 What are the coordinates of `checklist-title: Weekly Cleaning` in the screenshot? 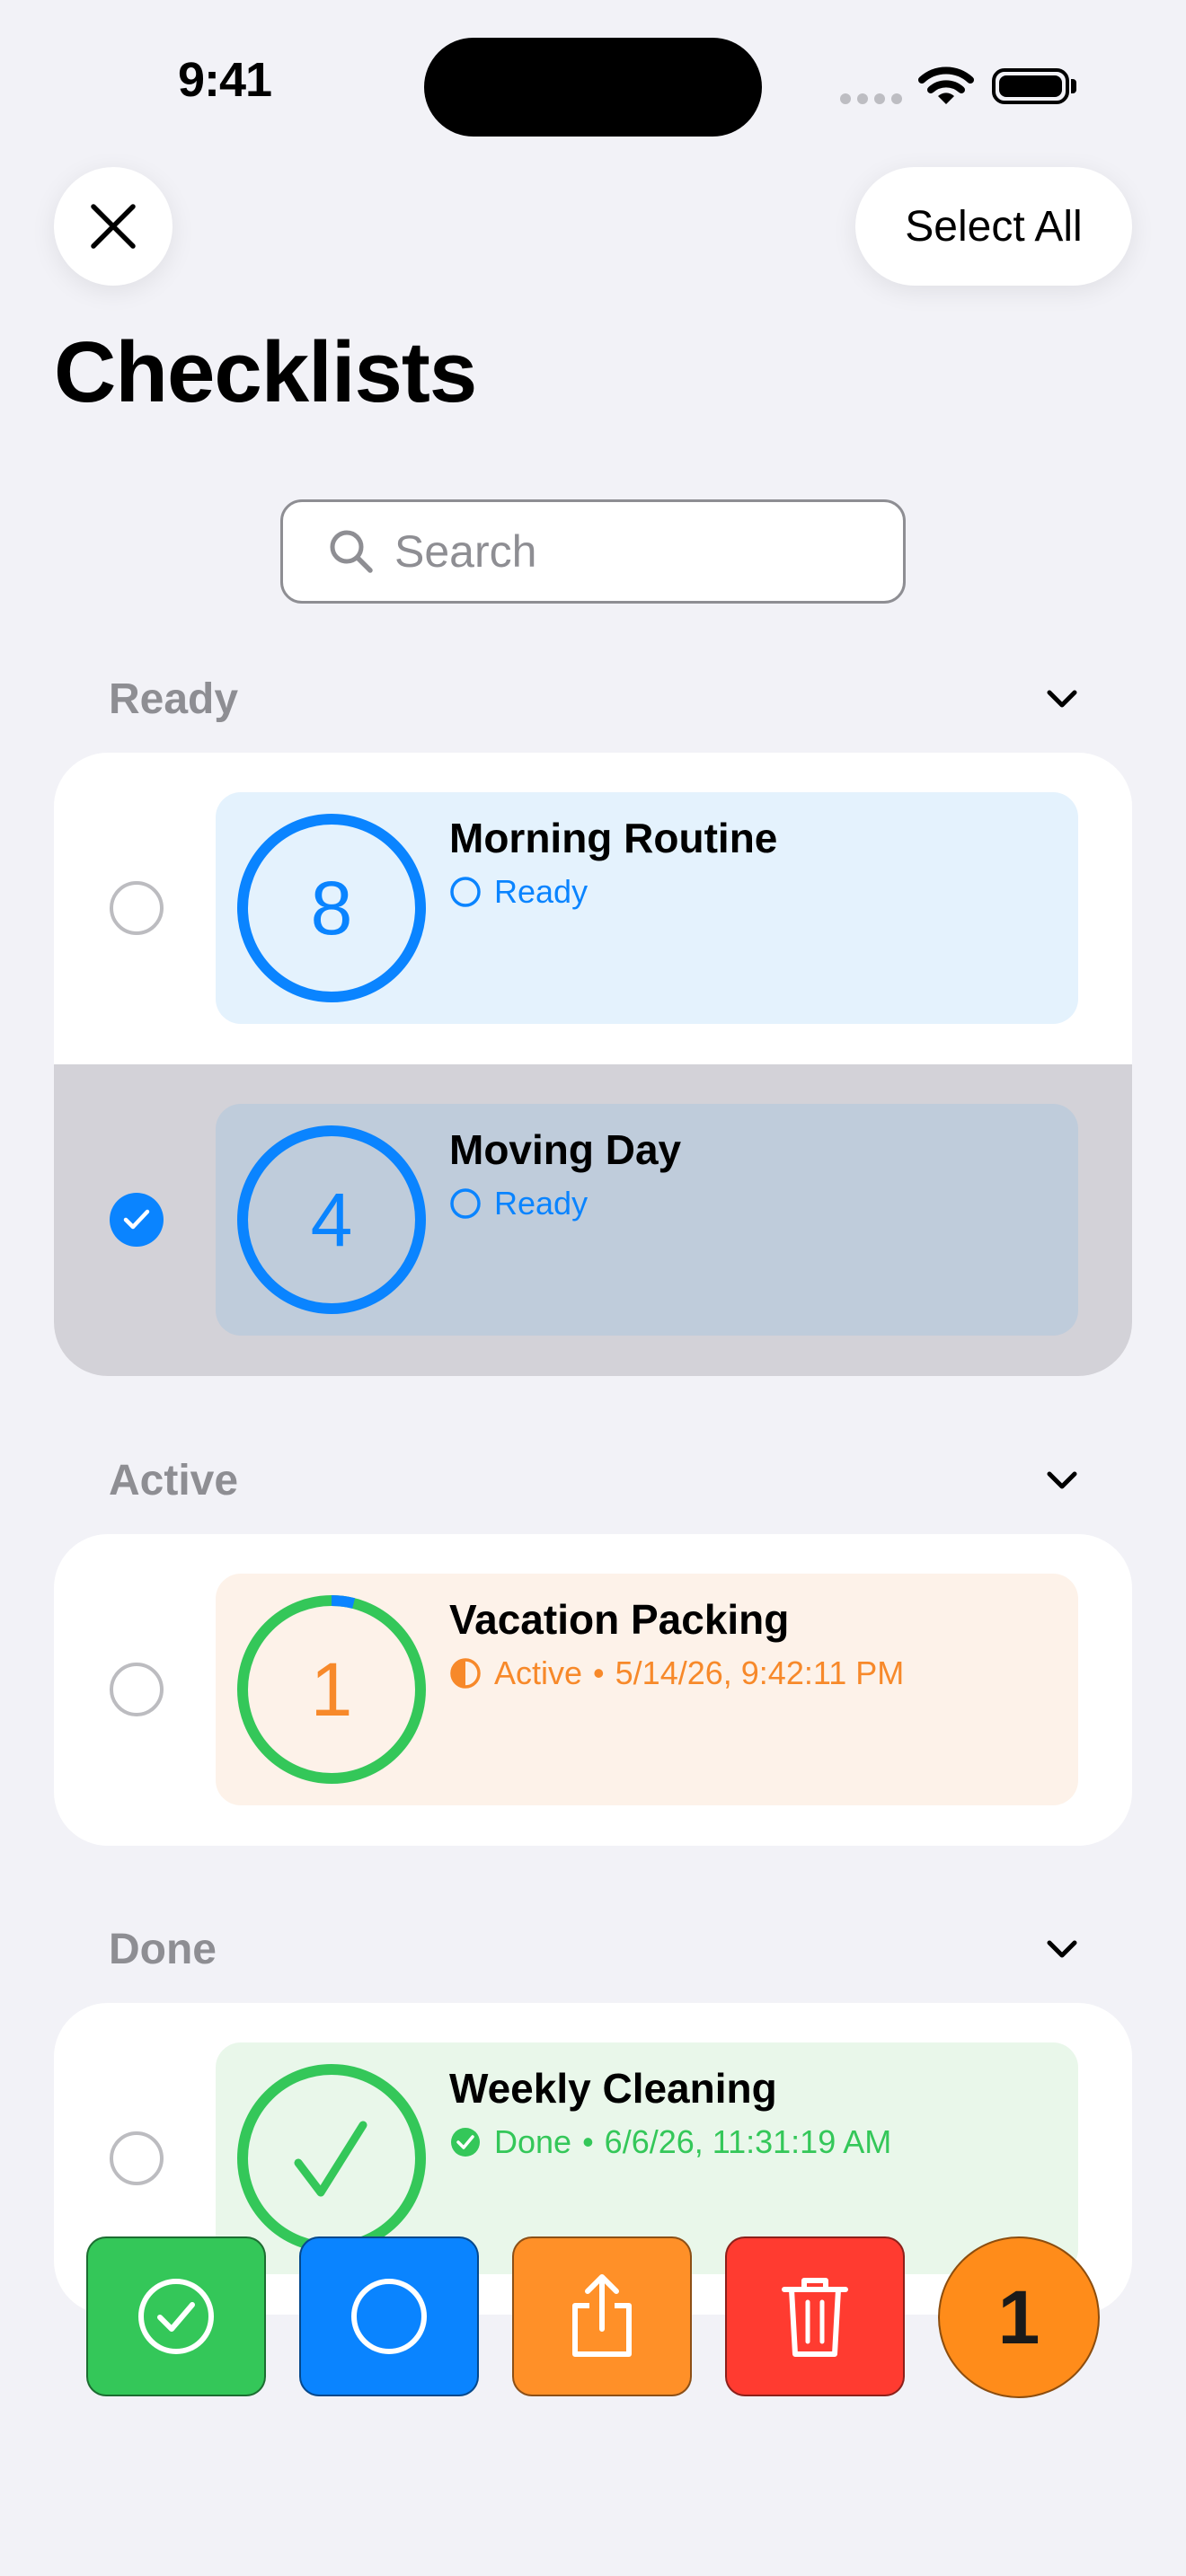 It's located at (613, 2088).